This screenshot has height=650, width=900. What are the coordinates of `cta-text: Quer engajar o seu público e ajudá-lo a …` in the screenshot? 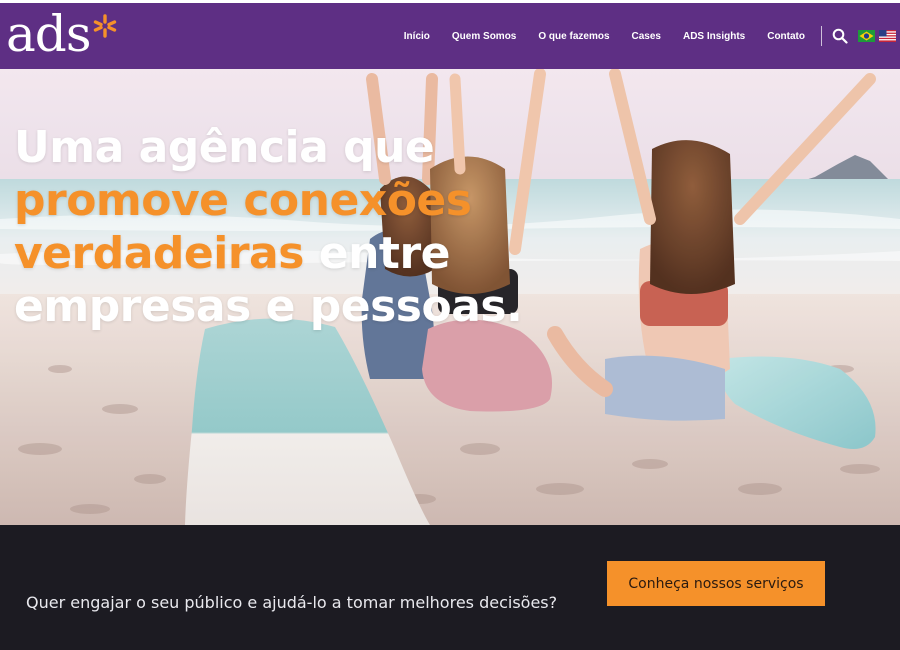 It's located at (292, 602).